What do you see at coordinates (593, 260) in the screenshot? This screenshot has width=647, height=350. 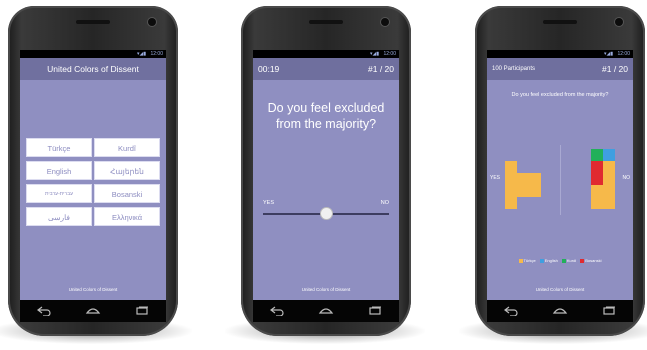 I see `legend-label: Bosanski` at bounding box center [593, 260].